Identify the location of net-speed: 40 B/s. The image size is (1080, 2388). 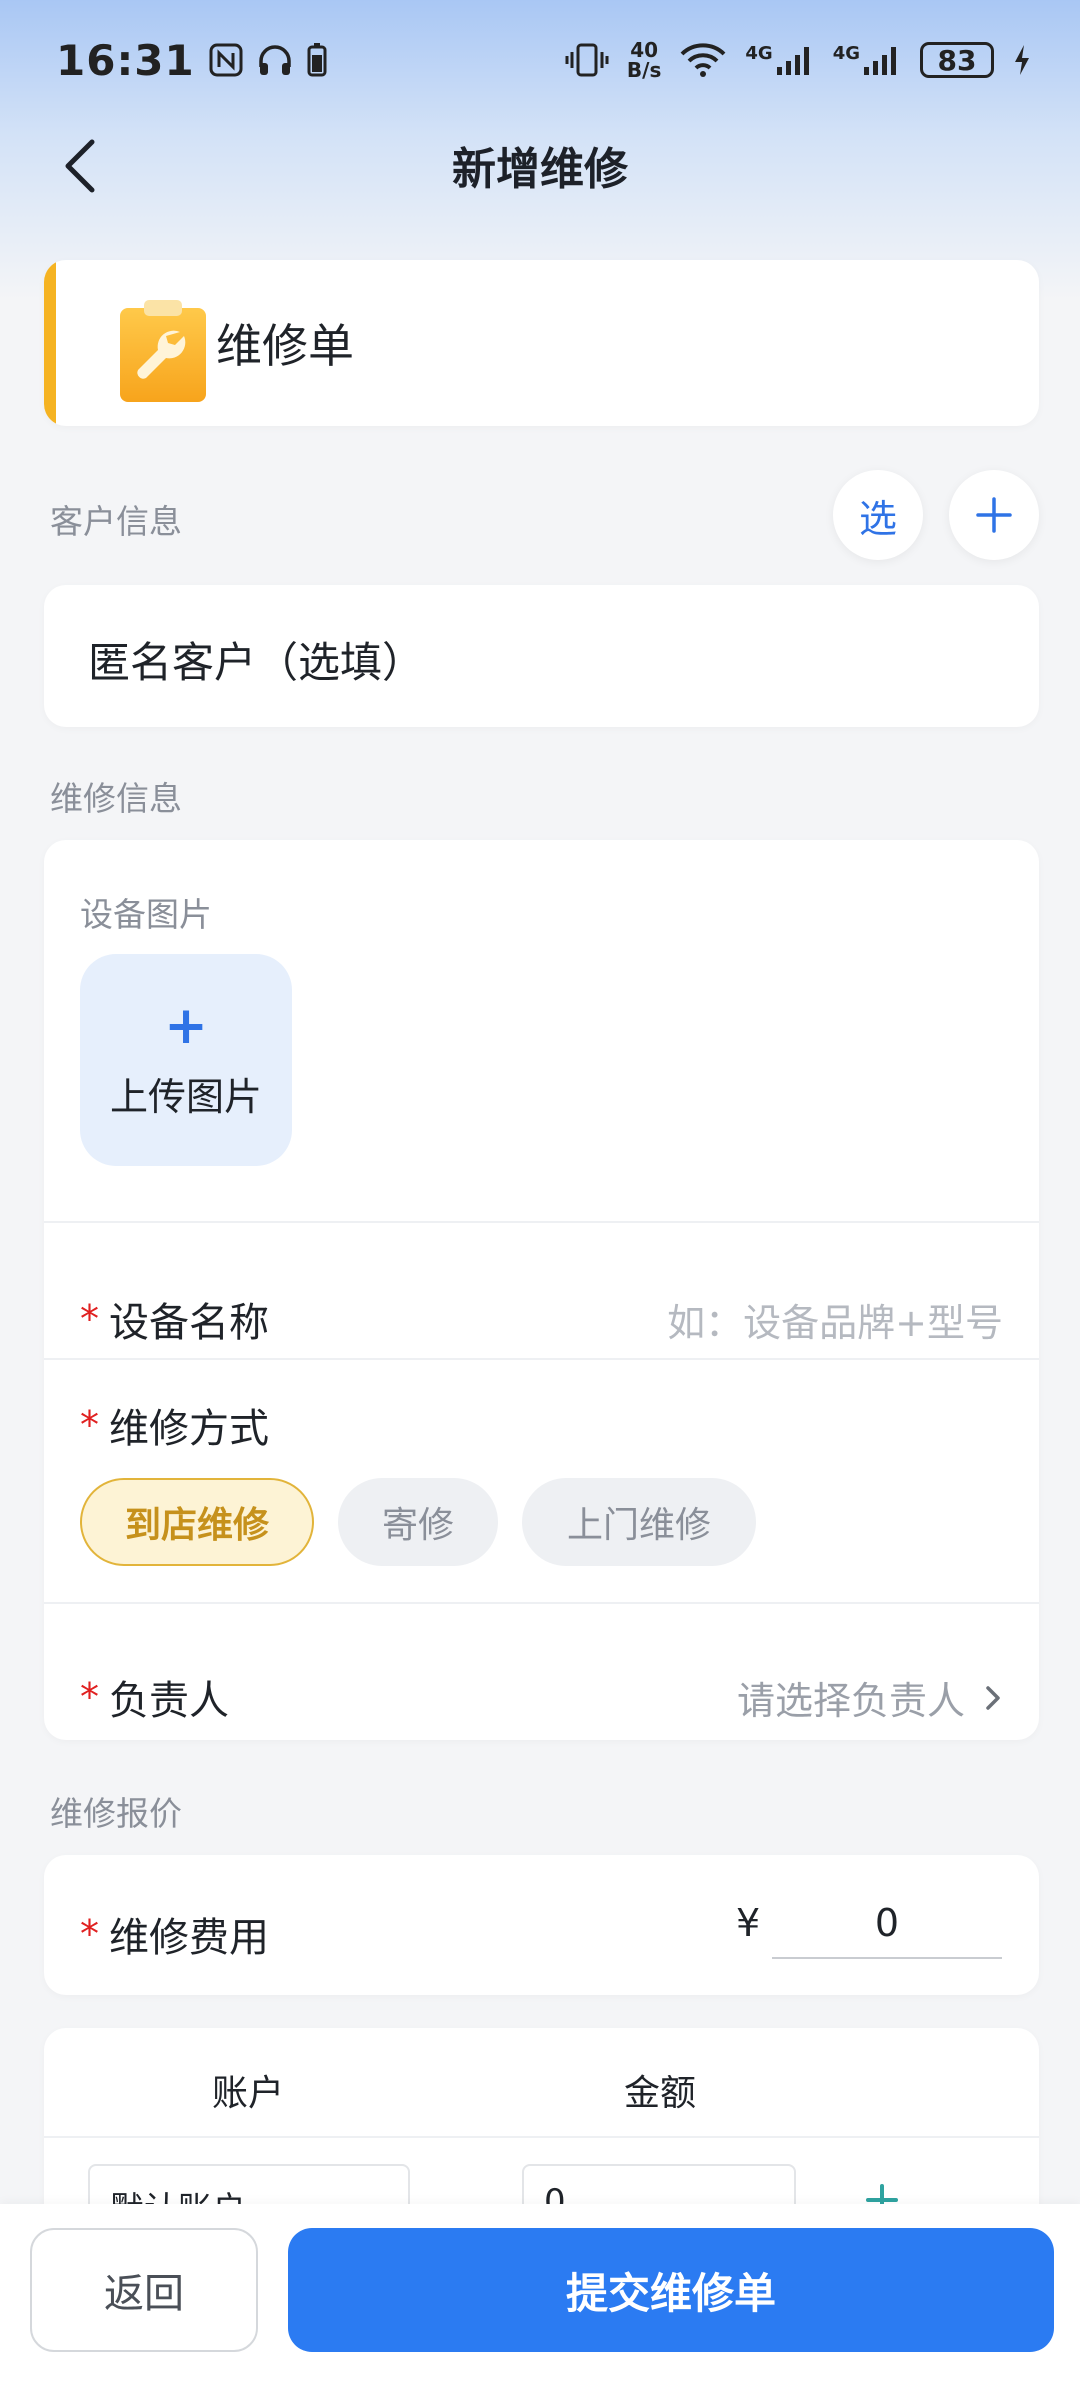
(644, 60).